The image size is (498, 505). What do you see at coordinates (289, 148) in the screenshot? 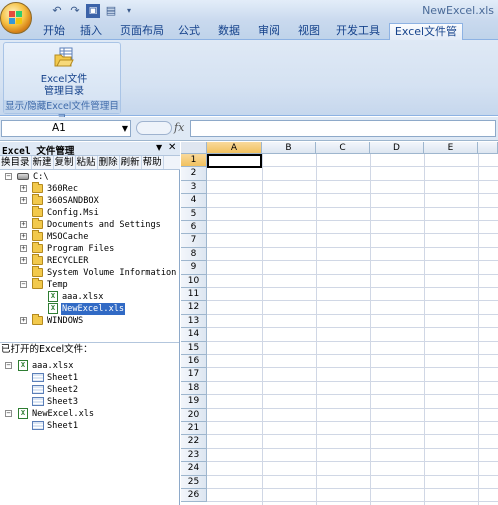
I see `column-header: B` at bounding box center [289, 148].